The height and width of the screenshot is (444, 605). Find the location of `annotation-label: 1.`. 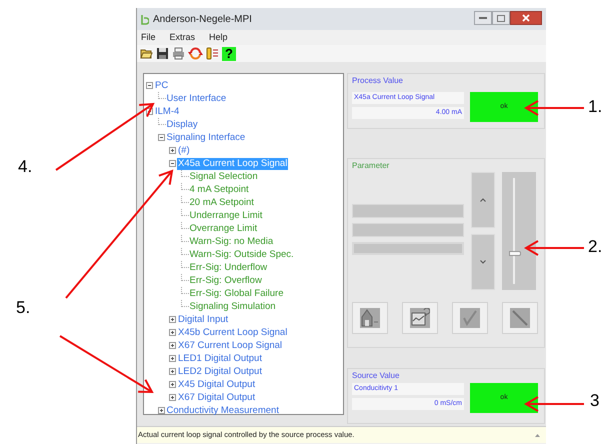

annotation-label: 1. is located at coordinates (595, 107).